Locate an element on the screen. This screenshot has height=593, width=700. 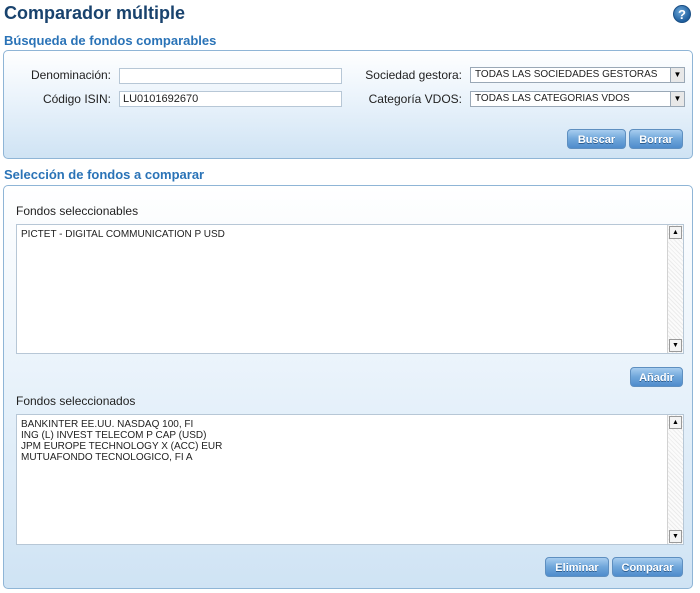
selection-section-title: Selección de fondos a comparar is located at coordinates (104, 174).